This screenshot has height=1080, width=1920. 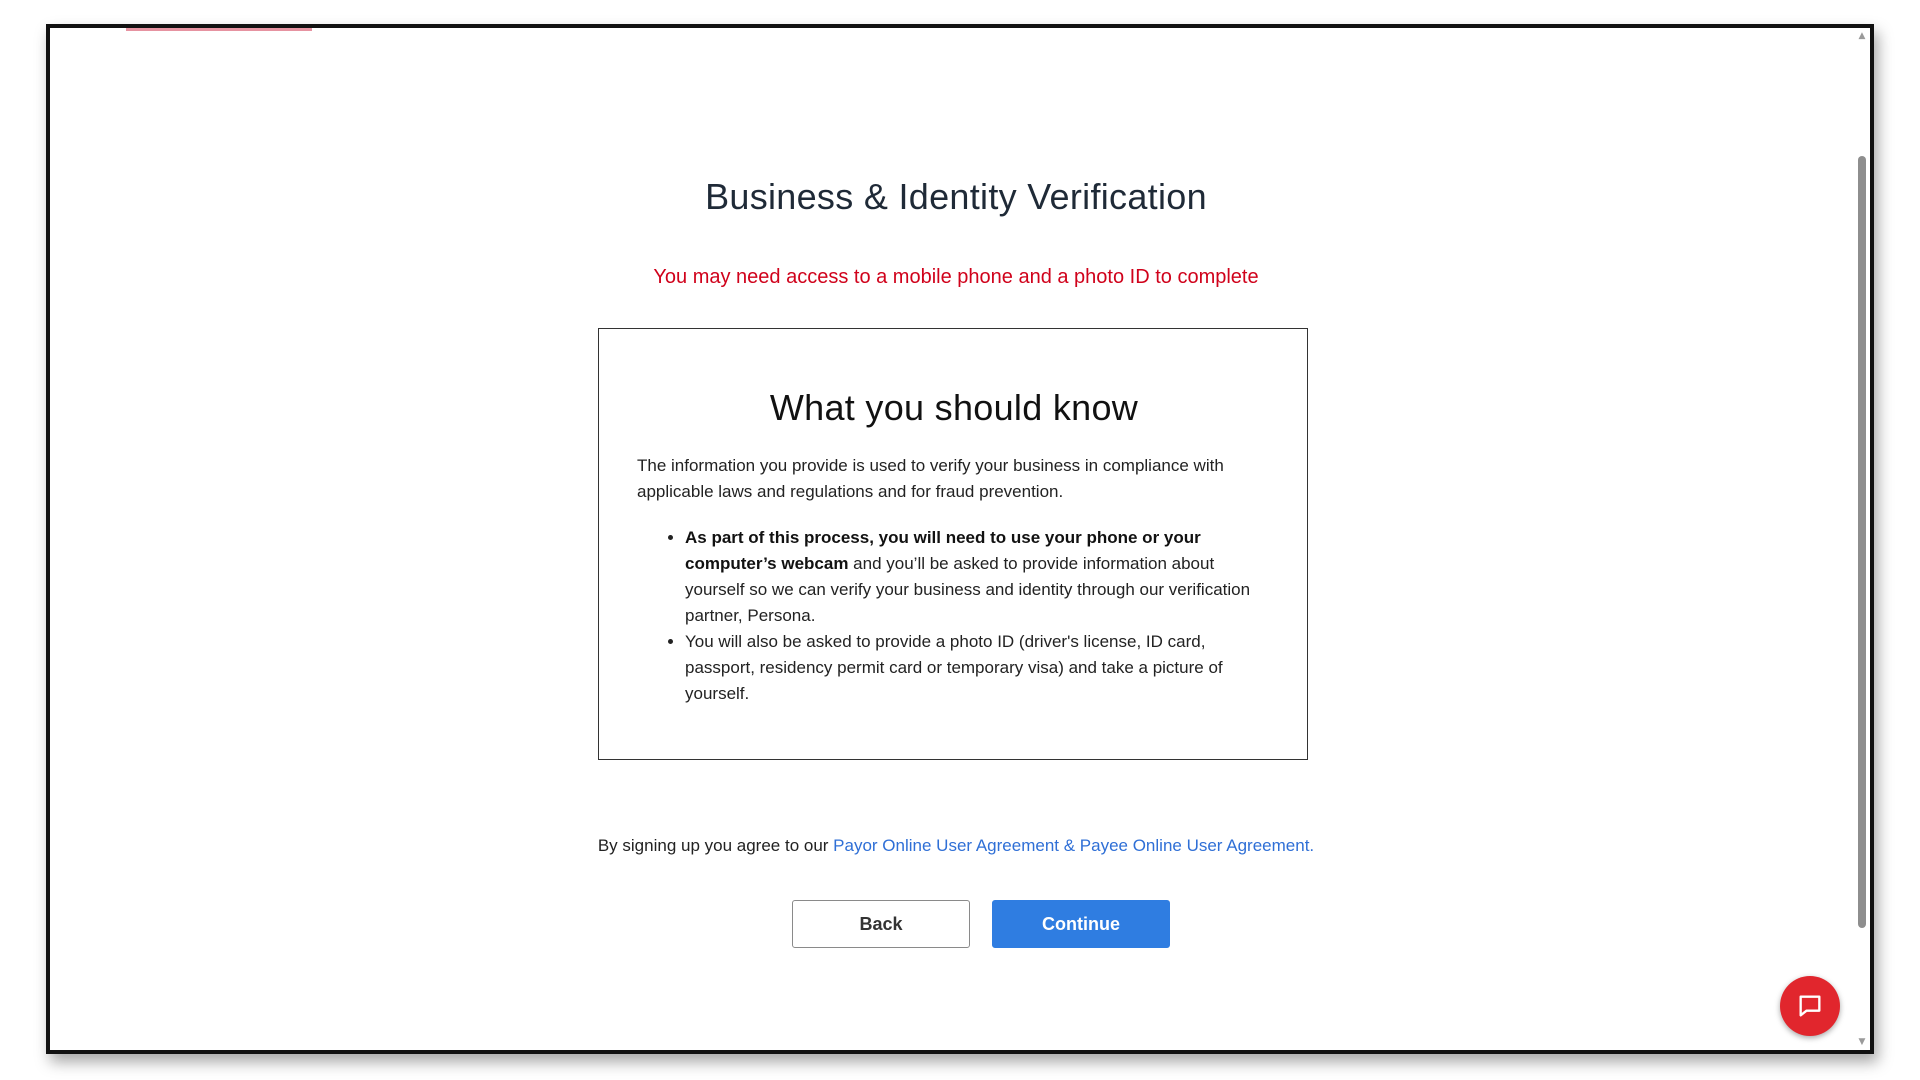 I want to click on back-button: Back, so click(x=881, y=924).